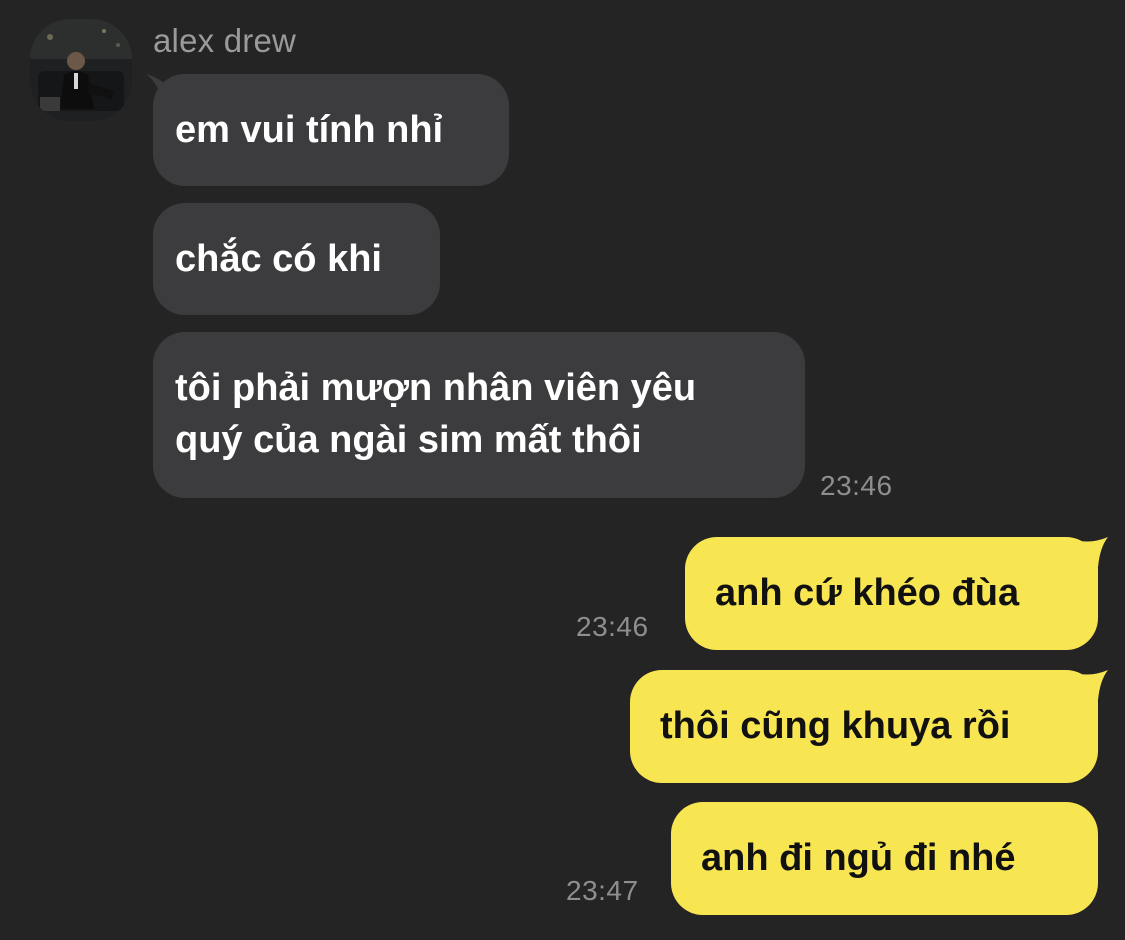 Image resolution: width=1125 pixels, height=940 pixels. Describe the element at coordinates (278, 259) in the screenshot. I see `message-text: chắc có khi` at that location.